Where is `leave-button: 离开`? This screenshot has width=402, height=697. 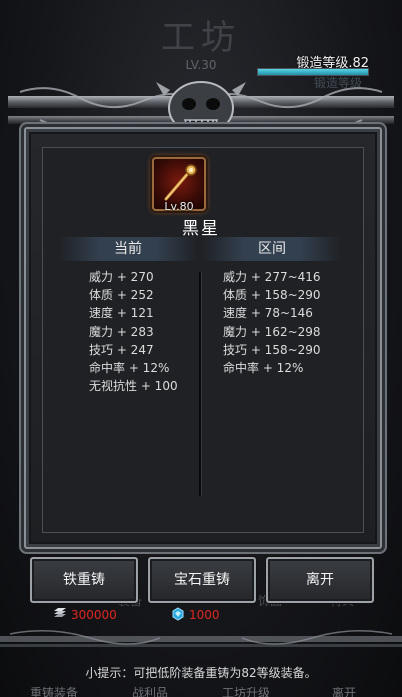 leave-button: 离开 is located at coordinates (320, 580).